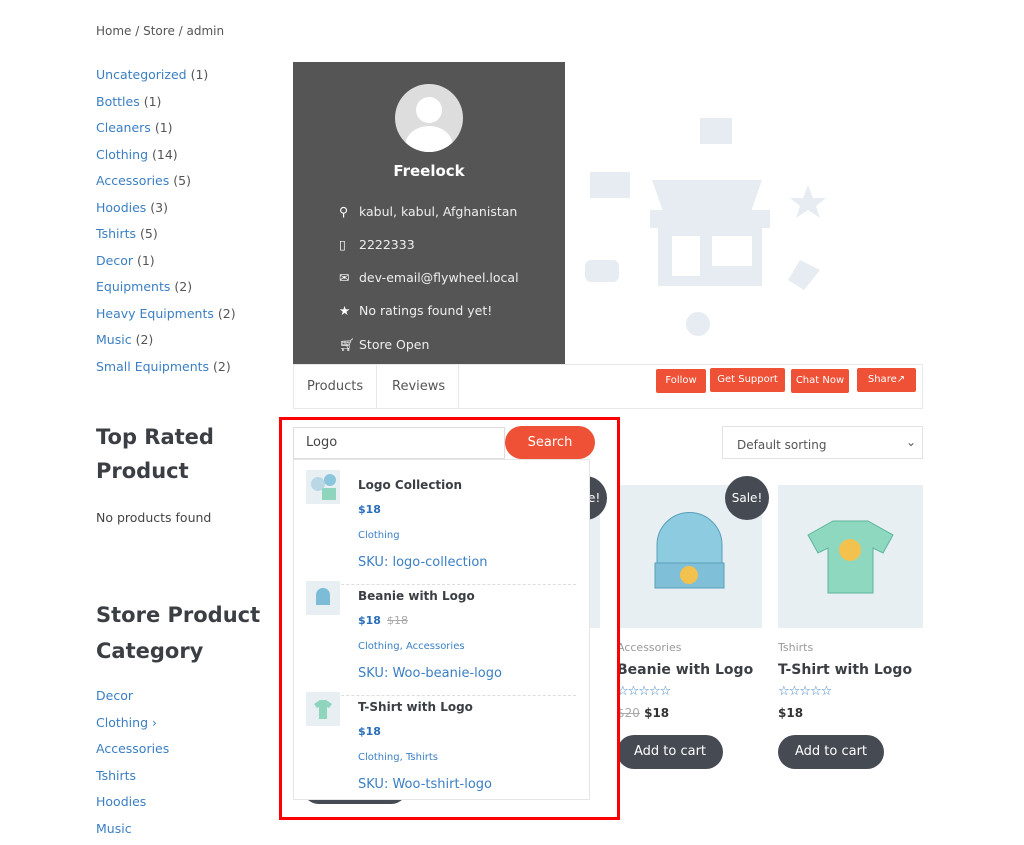 The width and height of the screenshot is (1024, 845). What do you see at coordinates (910, 442) in the screenshot?
I see `chevron-down-icon: ⌄` at bounding box center [910, 442].